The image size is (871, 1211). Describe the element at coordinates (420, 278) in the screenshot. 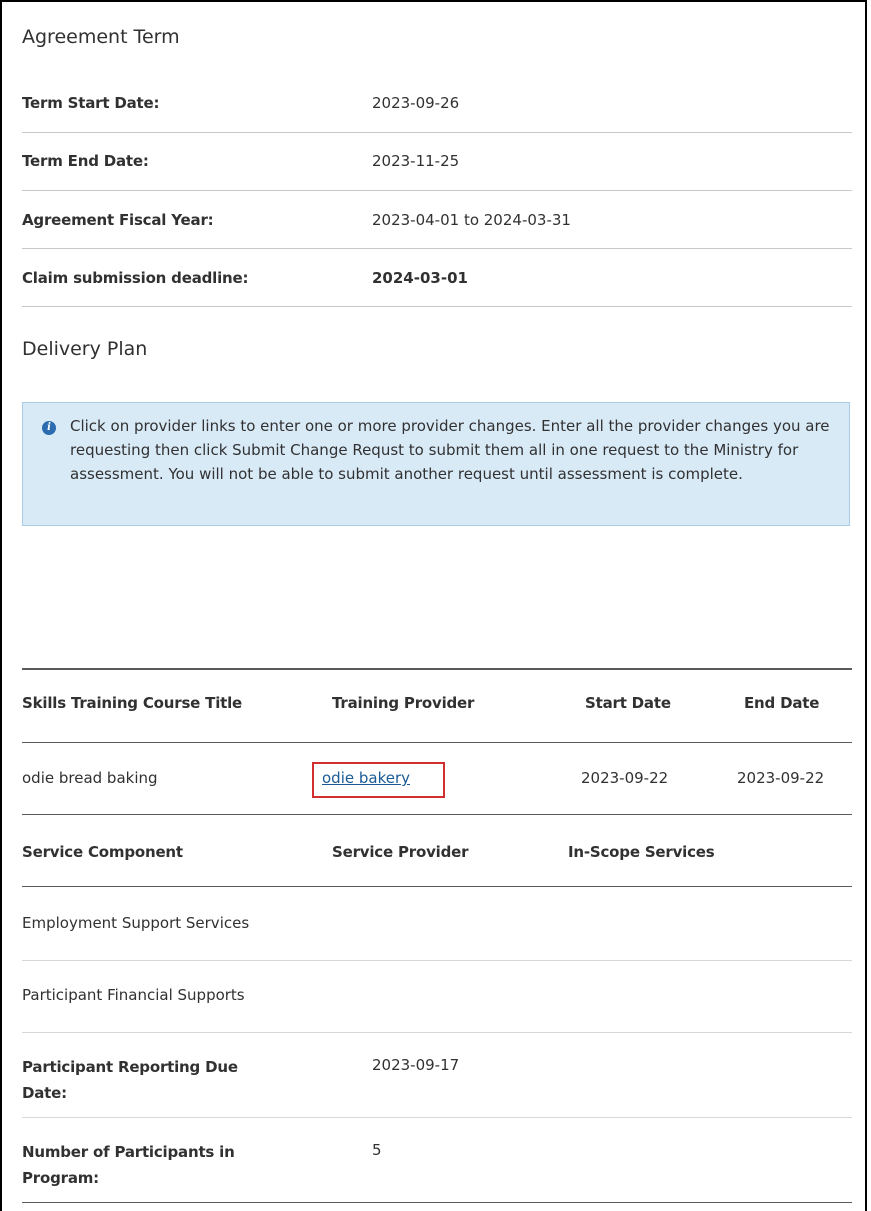

I see `claim-deadline-value: 2024-03-01` at that location.